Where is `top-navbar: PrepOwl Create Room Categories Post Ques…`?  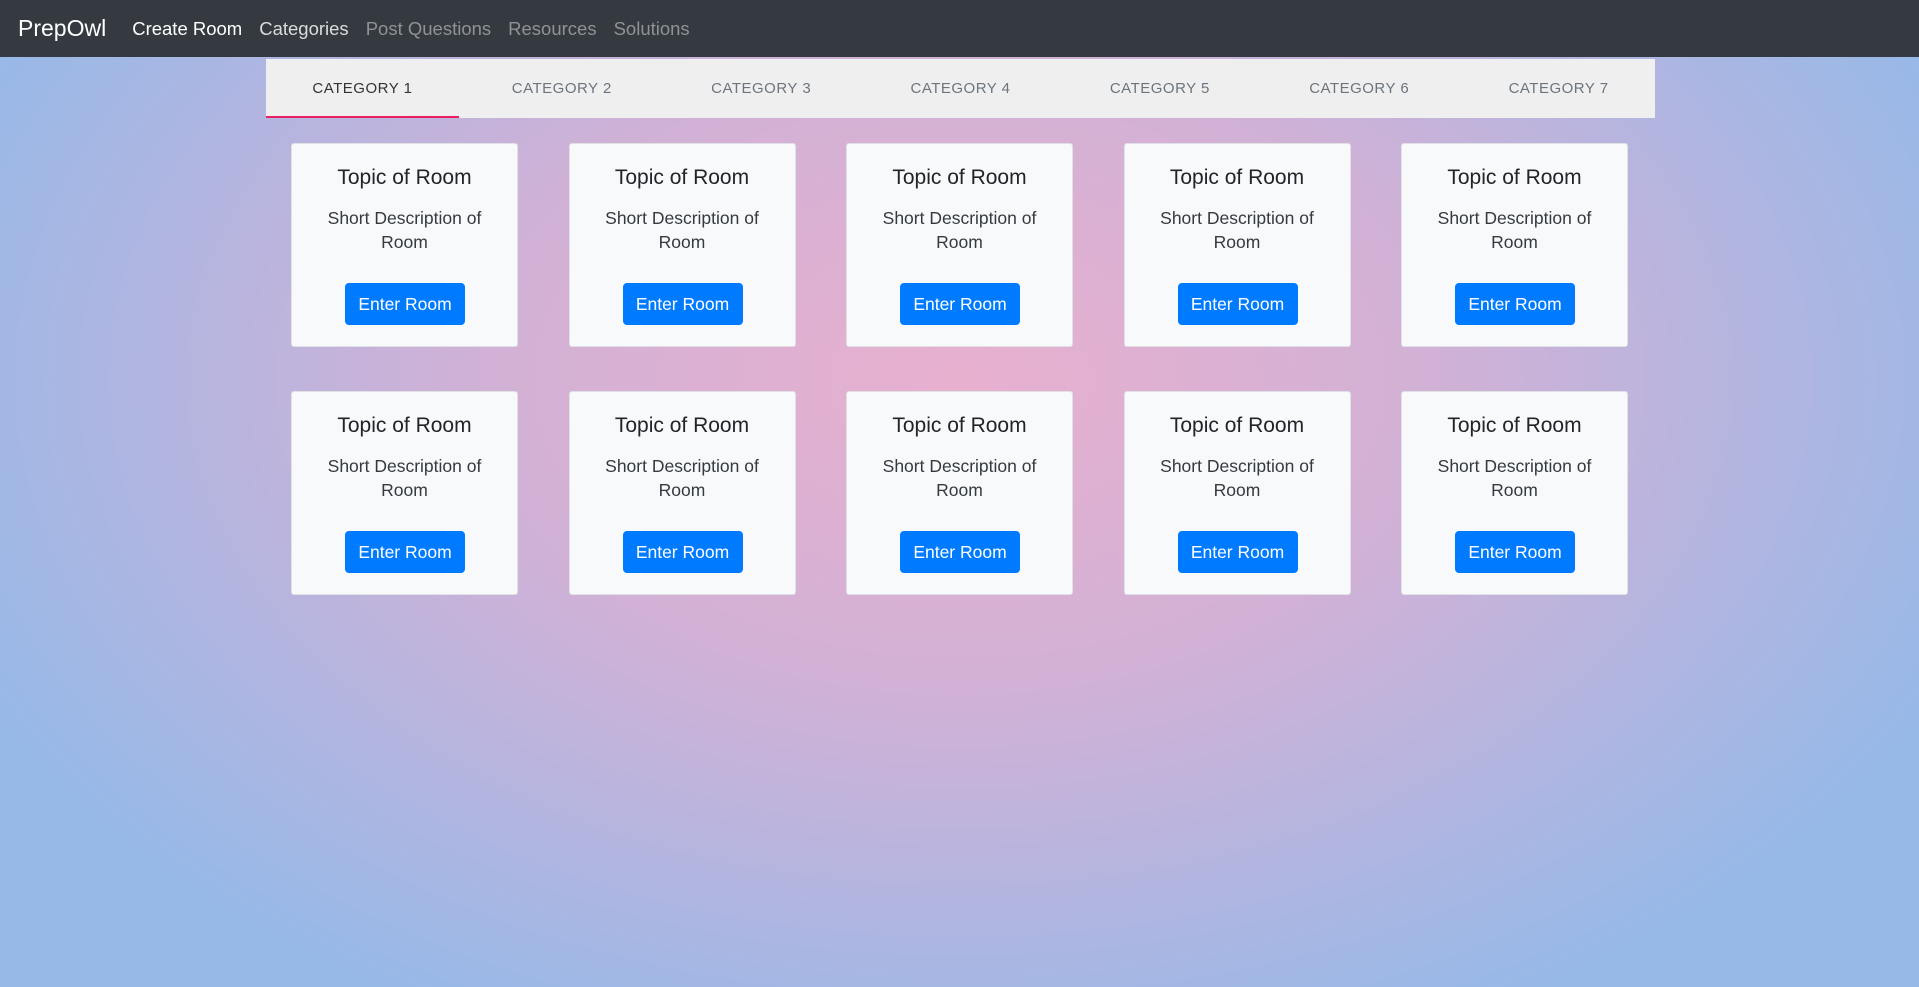 top-navbar: PrepOwl Create Room Categories Post Ques… is located at coordinates (959, 28).